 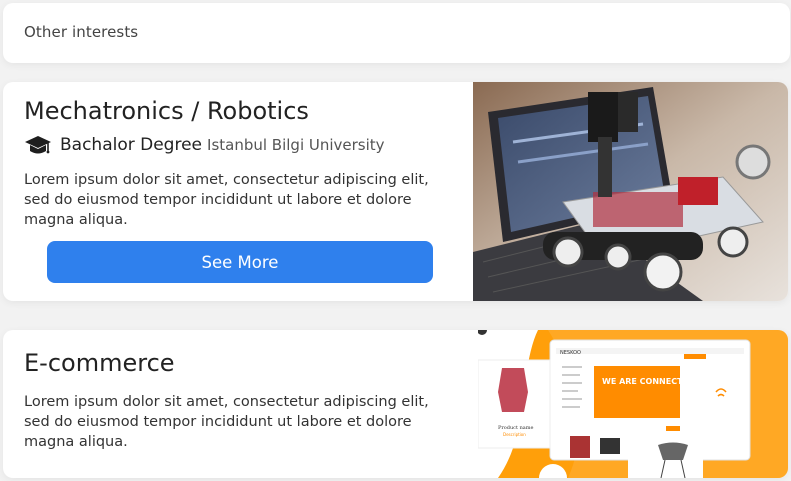 I want to click on banner-text: WE ARE CONNECTED!, so click(x=650, y=381).